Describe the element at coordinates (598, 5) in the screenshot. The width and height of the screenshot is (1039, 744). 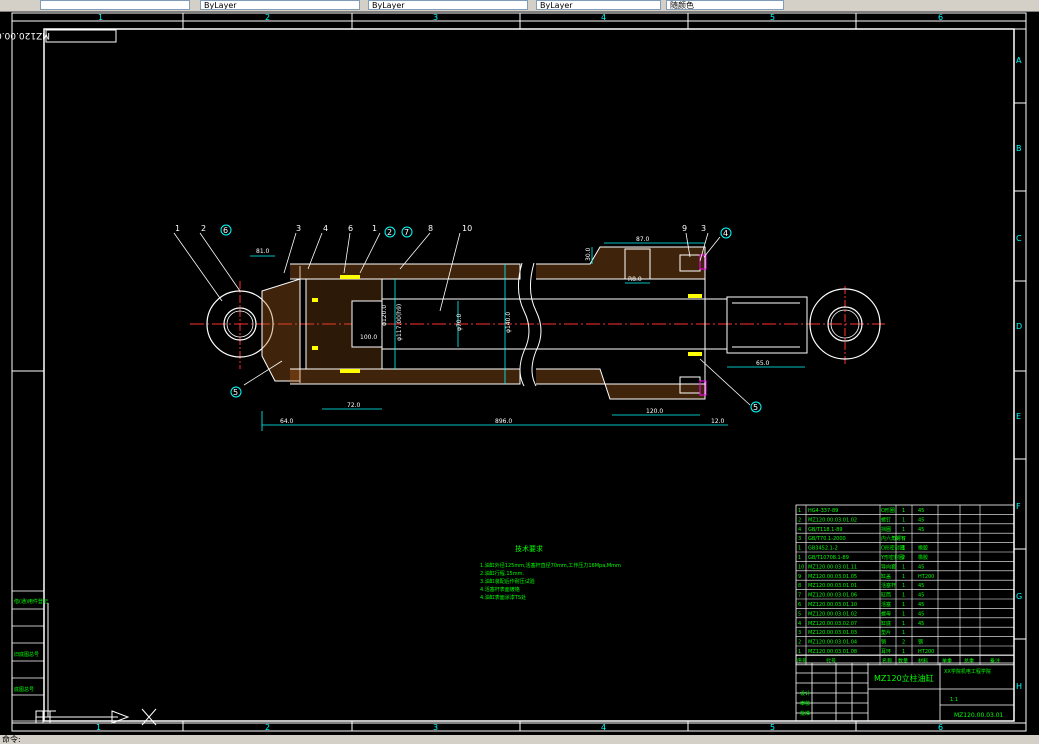
I see `plotstyle-dropdown: ByLayer` at that location.